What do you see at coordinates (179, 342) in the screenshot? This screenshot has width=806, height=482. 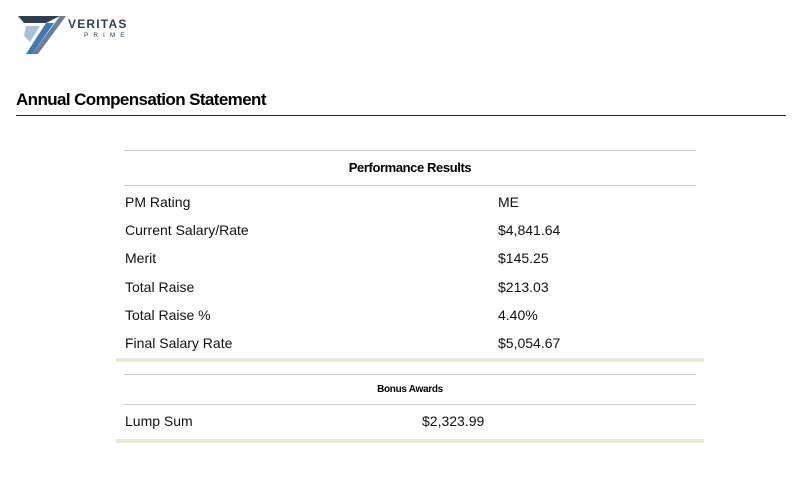 I see `row-label: Final Salary Rate` at bounding box center [179, 342].